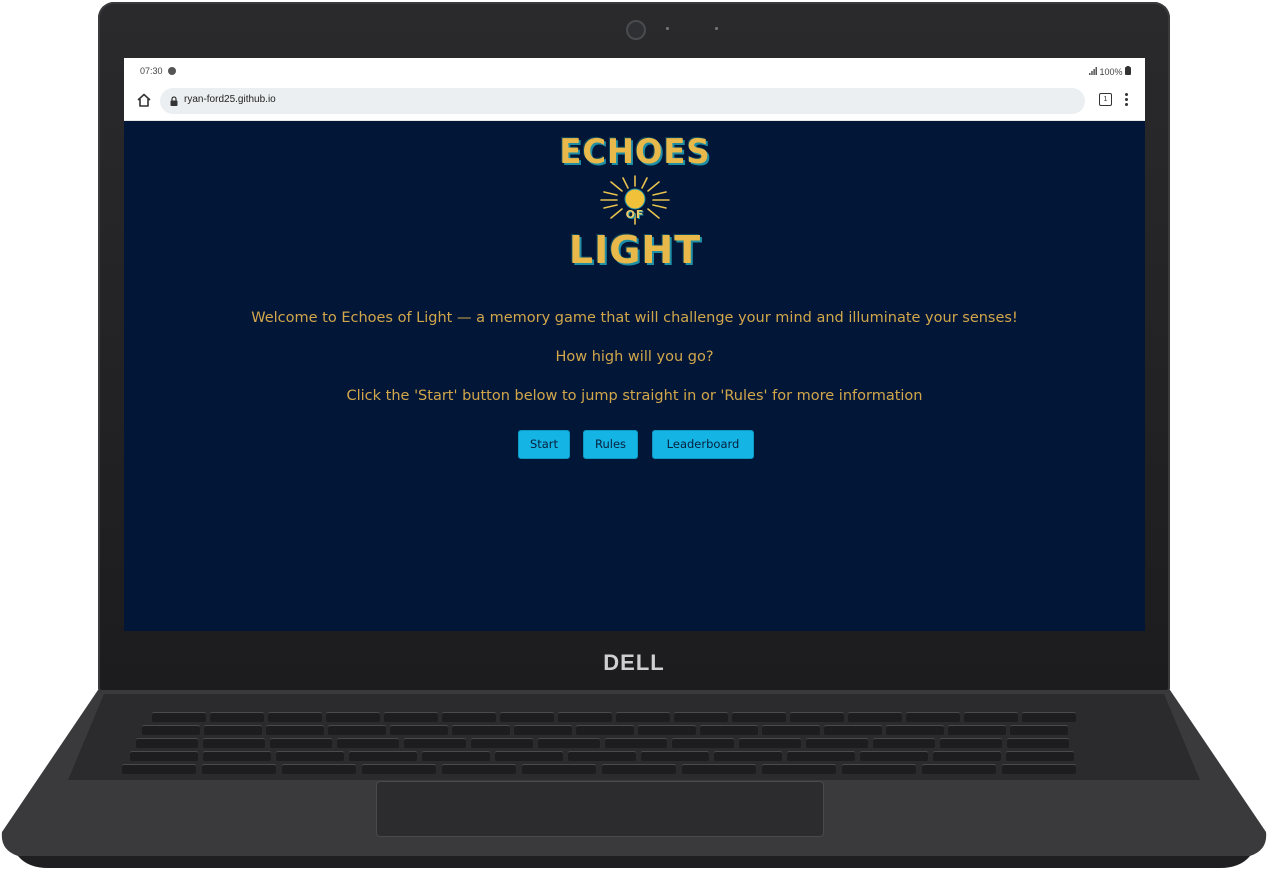 The width and height of the screenshot is (1268, 869). I want to click on camera-indicator, so click(667, 28).